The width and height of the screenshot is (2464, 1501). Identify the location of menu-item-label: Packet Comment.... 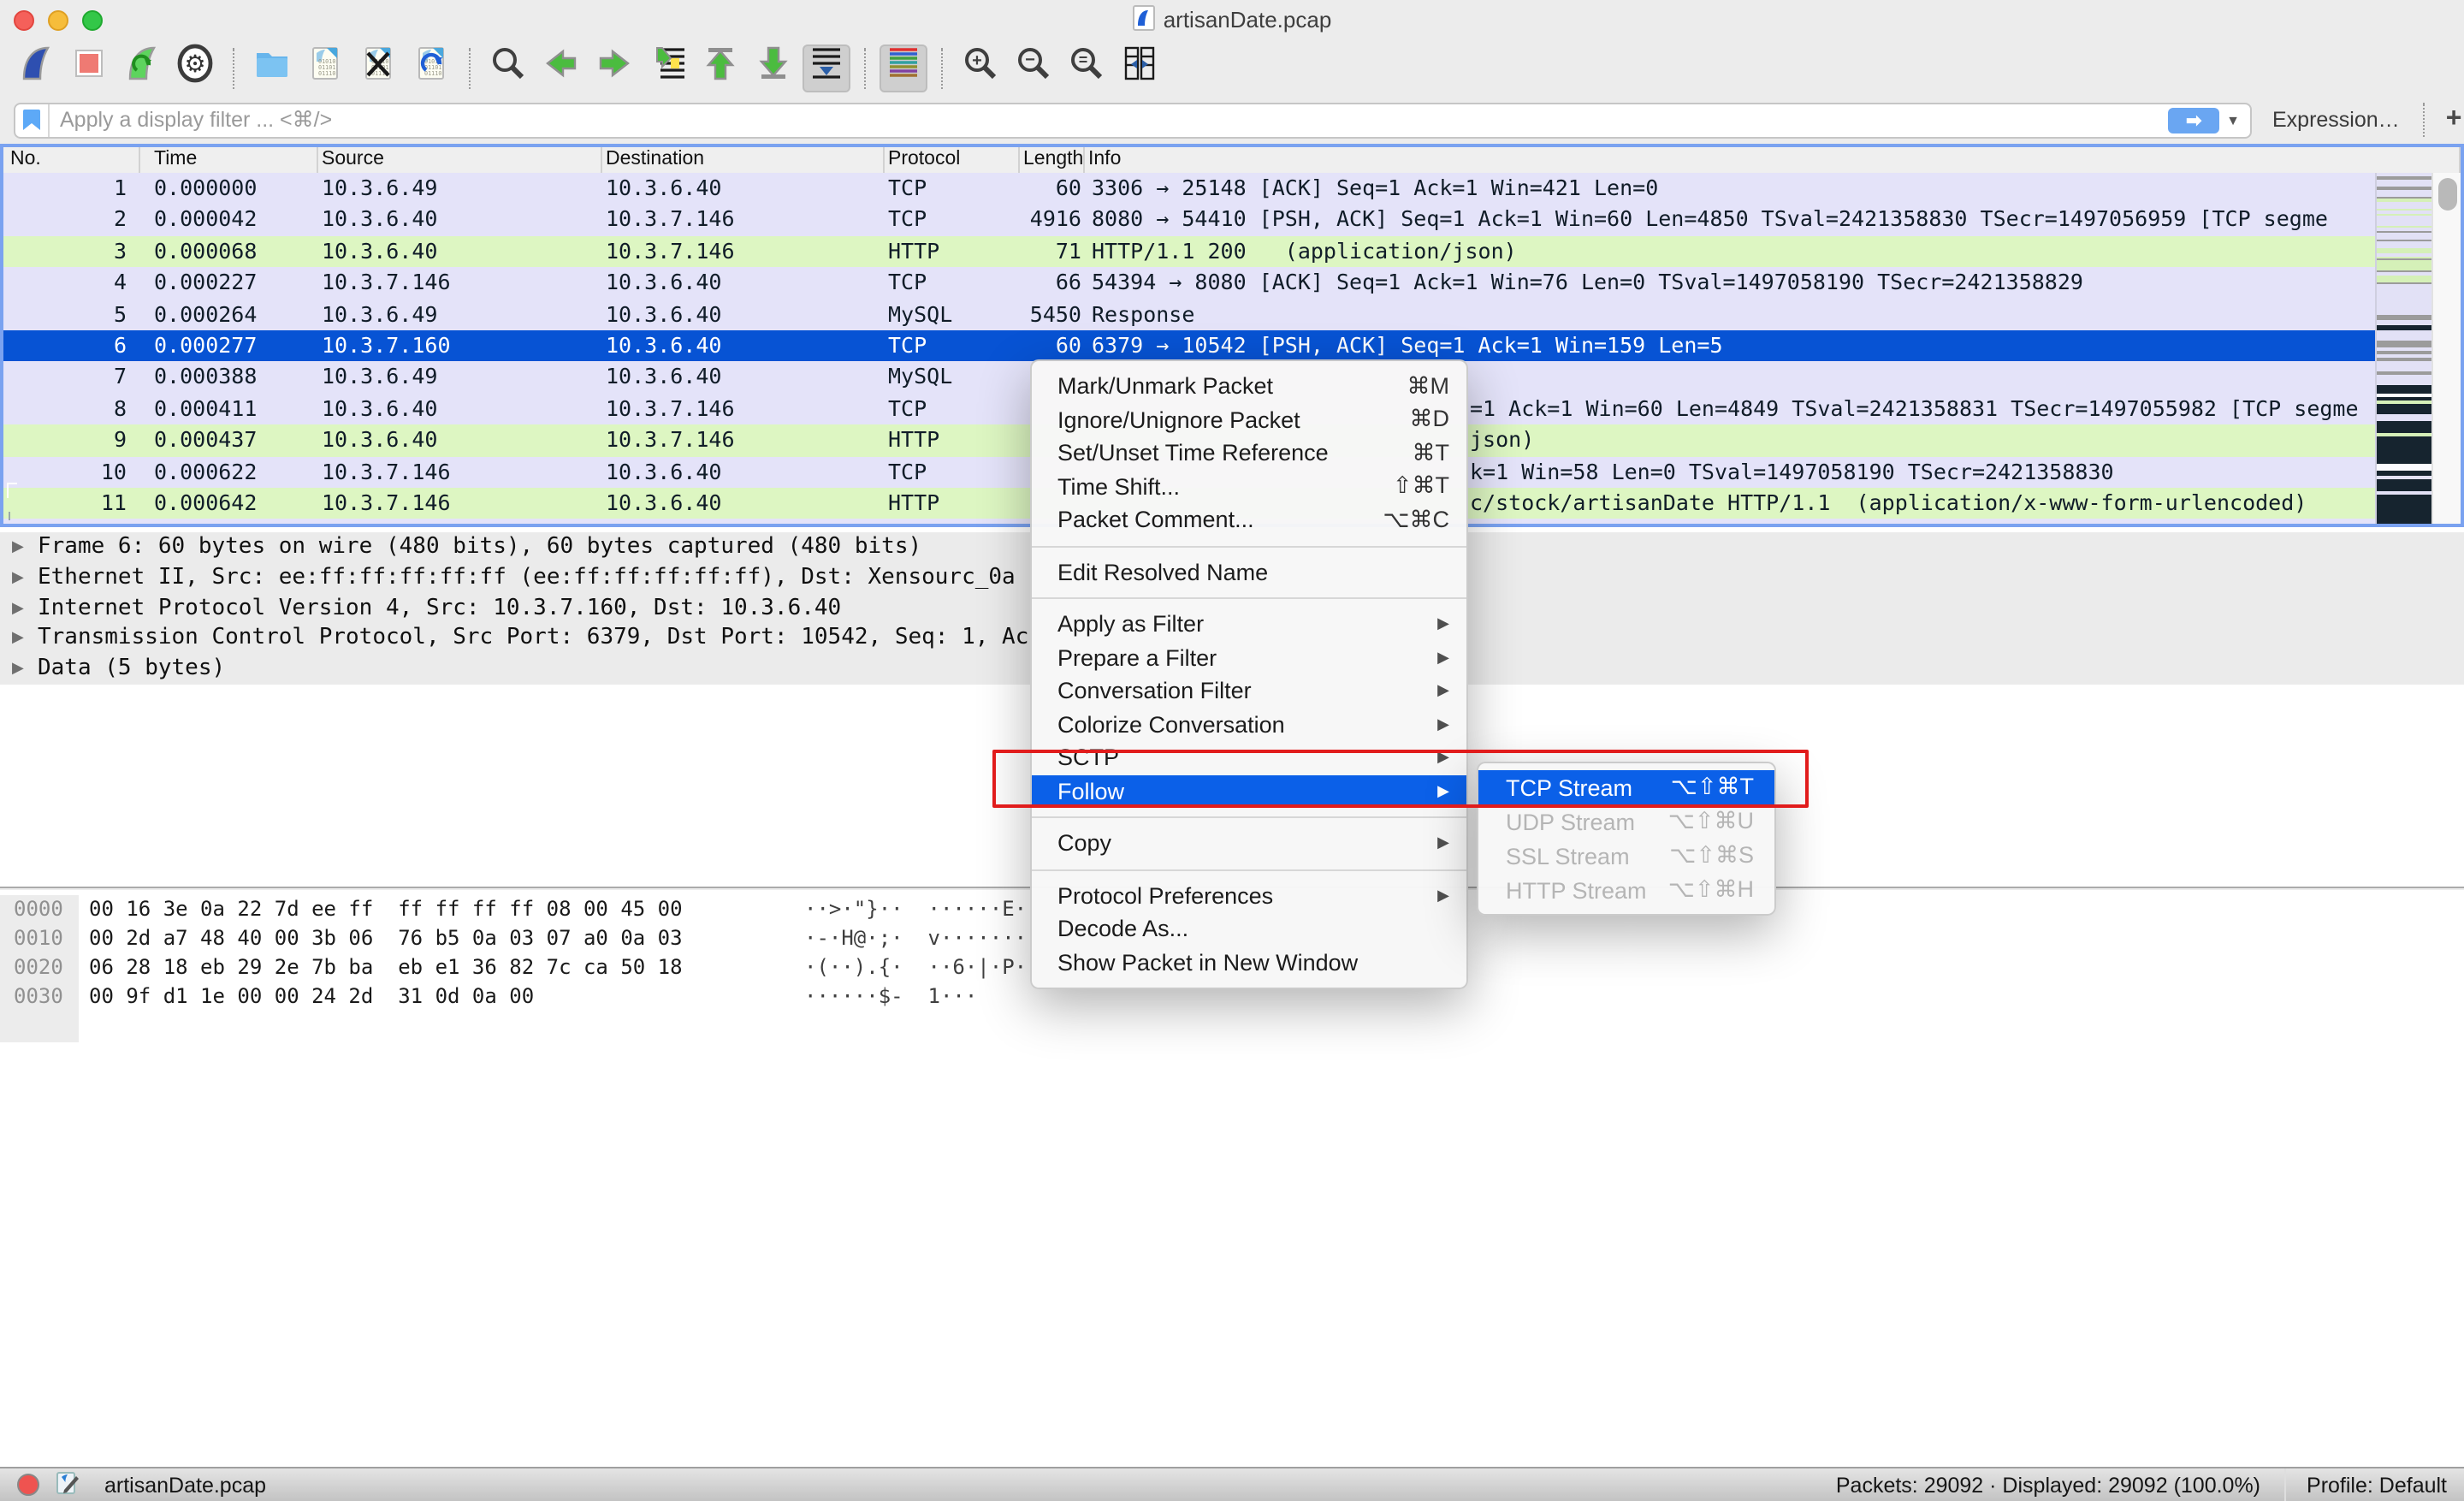
(1155, 520).